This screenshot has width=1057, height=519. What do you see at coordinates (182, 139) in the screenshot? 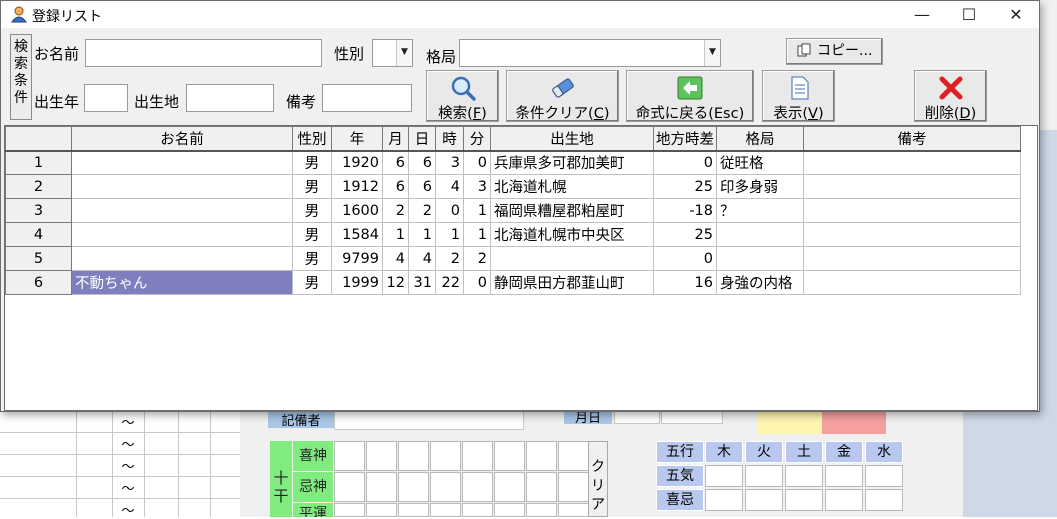
I see `column-header-name: お名前` at bounding box center [182, 139].